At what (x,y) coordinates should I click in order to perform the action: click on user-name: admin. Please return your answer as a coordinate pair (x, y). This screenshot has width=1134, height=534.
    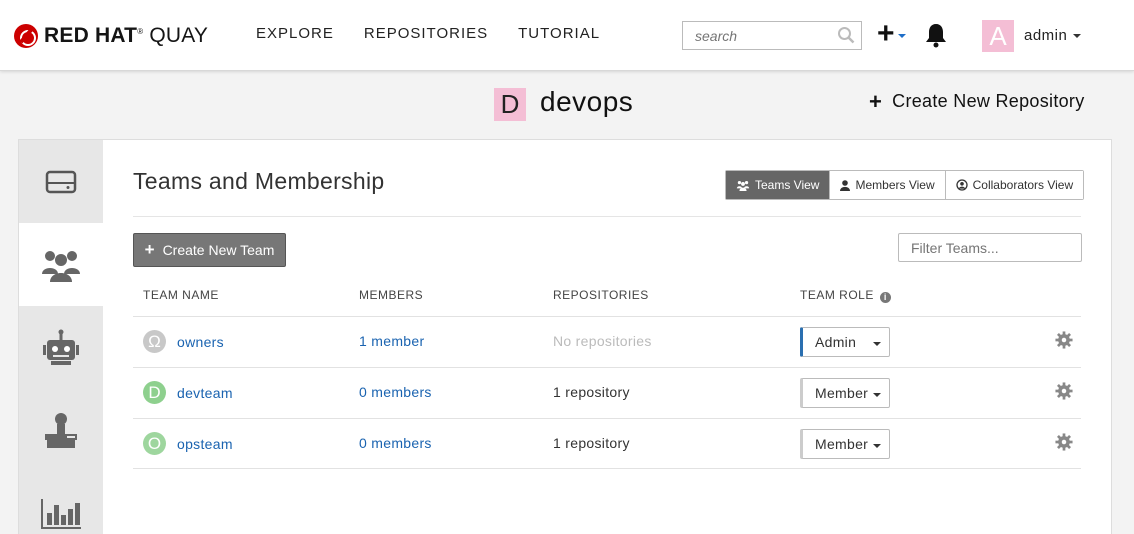
    Looking at the image, I should click on (1046, 35).